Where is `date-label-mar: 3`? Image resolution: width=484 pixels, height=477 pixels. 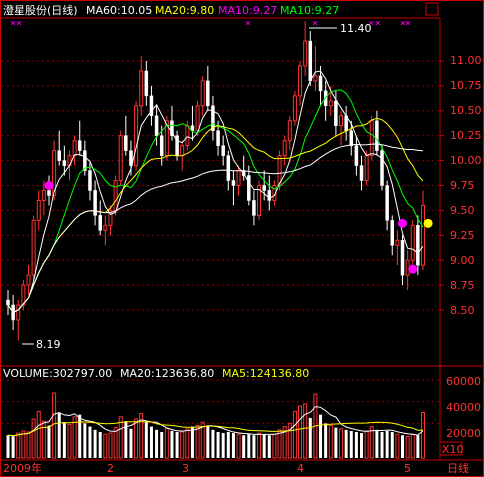
date-label-mar: 3 is located at coordinates (185, 468).